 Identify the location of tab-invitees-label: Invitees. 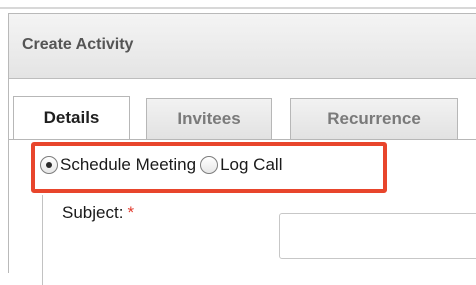
(209, 118).